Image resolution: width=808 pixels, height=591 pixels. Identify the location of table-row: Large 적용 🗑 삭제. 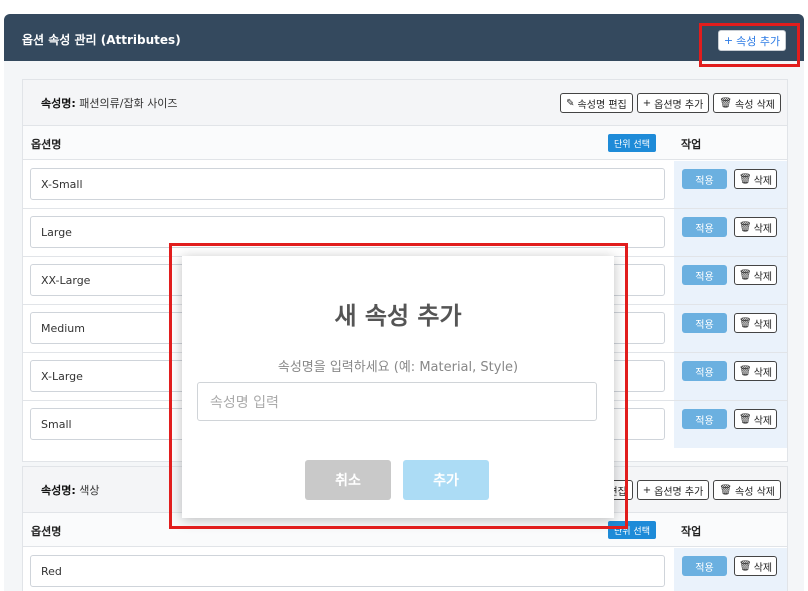
(405, 233).